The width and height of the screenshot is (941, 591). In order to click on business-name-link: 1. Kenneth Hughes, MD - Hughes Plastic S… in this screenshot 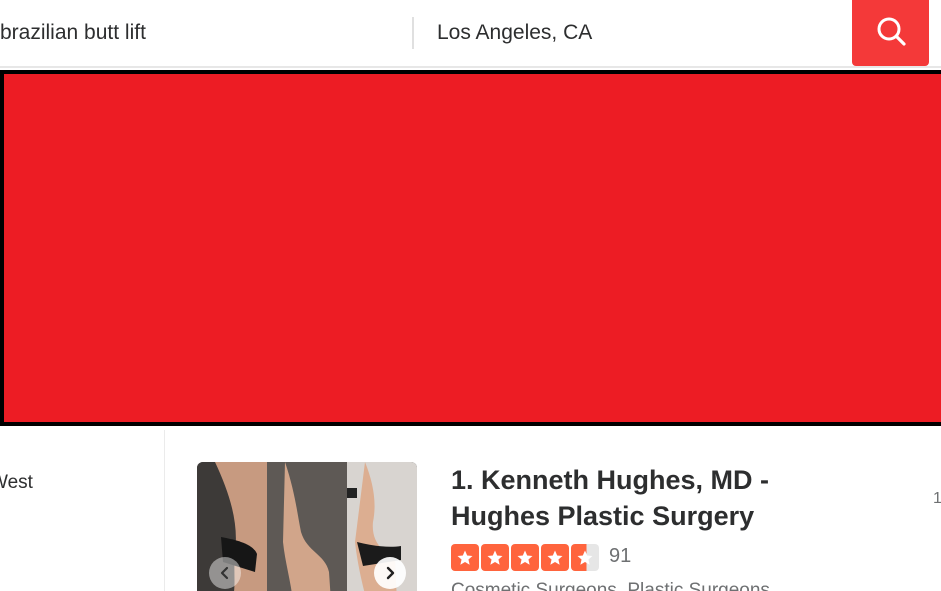, I will do `click(641, 498)`.